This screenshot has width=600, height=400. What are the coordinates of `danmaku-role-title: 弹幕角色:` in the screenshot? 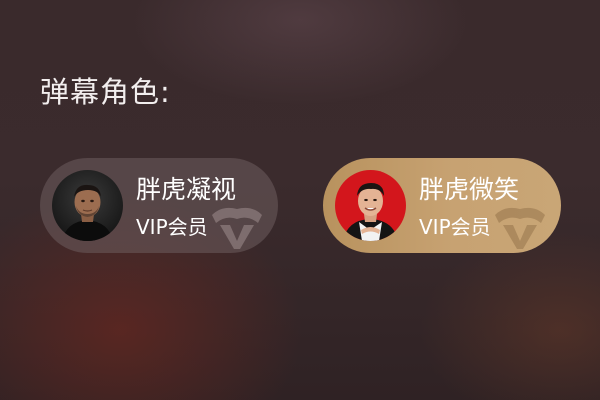 It's located at (105, 92).